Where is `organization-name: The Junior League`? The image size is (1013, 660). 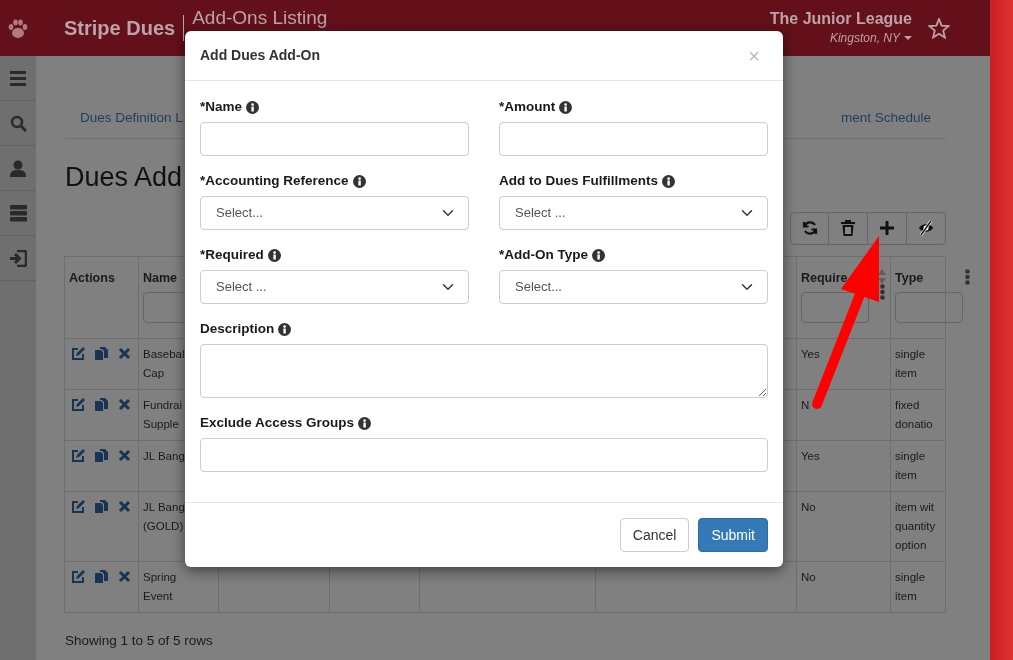
organization-name: The Junior League is located at coordinates (840, 19).